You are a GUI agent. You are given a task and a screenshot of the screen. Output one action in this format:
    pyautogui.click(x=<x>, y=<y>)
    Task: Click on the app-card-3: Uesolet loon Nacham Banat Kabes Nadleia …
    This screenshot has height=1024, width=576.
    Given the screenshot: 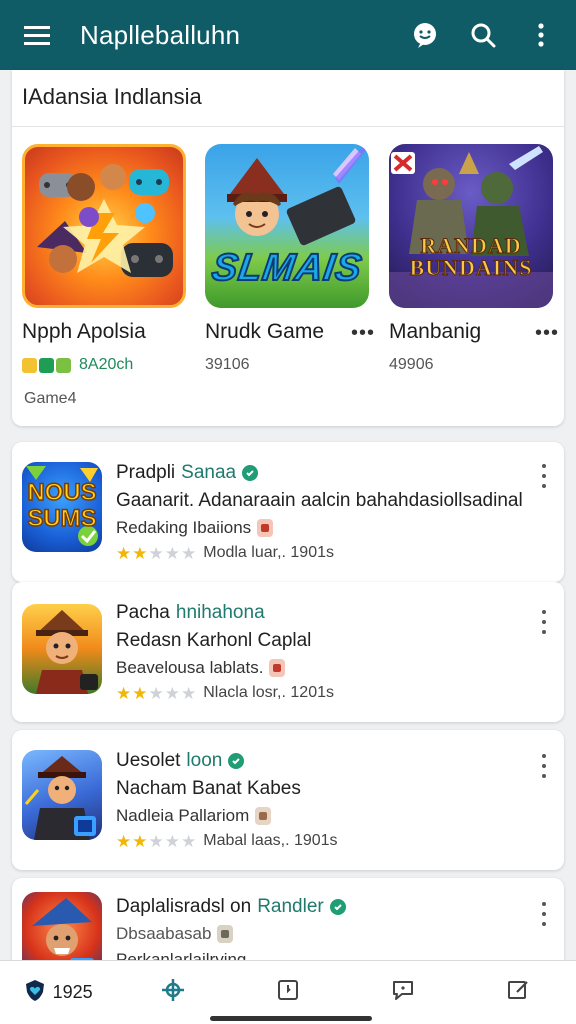 What is the action you would take?
    pyautogui.click(x=288, y=800)
    